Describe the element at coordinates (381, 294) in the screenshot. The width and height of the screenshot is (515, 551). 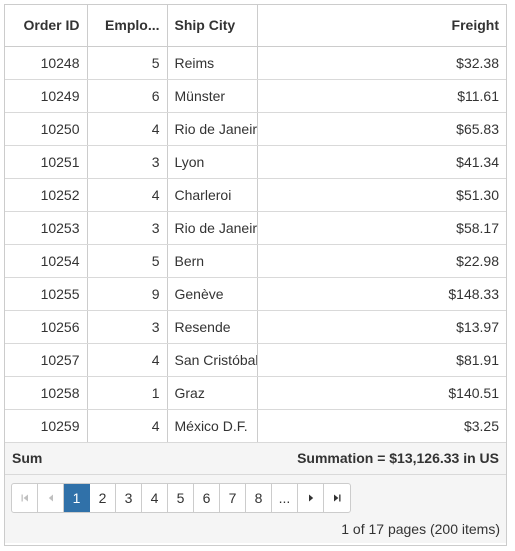
I see `cell-freight: $148.33` at that location.